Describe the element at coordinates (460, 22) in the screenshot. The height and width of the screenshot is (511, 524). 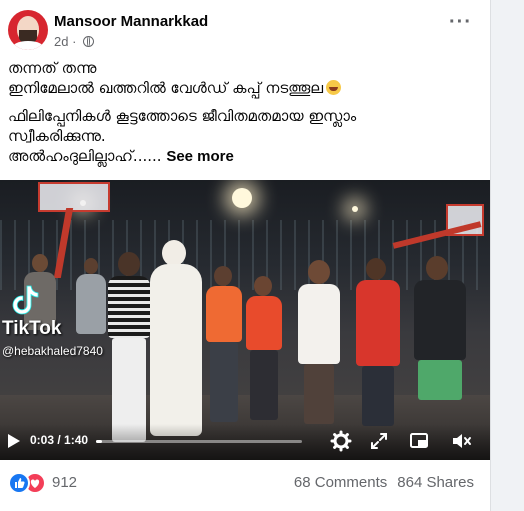
I see `more-options-icon: ···` at that location.